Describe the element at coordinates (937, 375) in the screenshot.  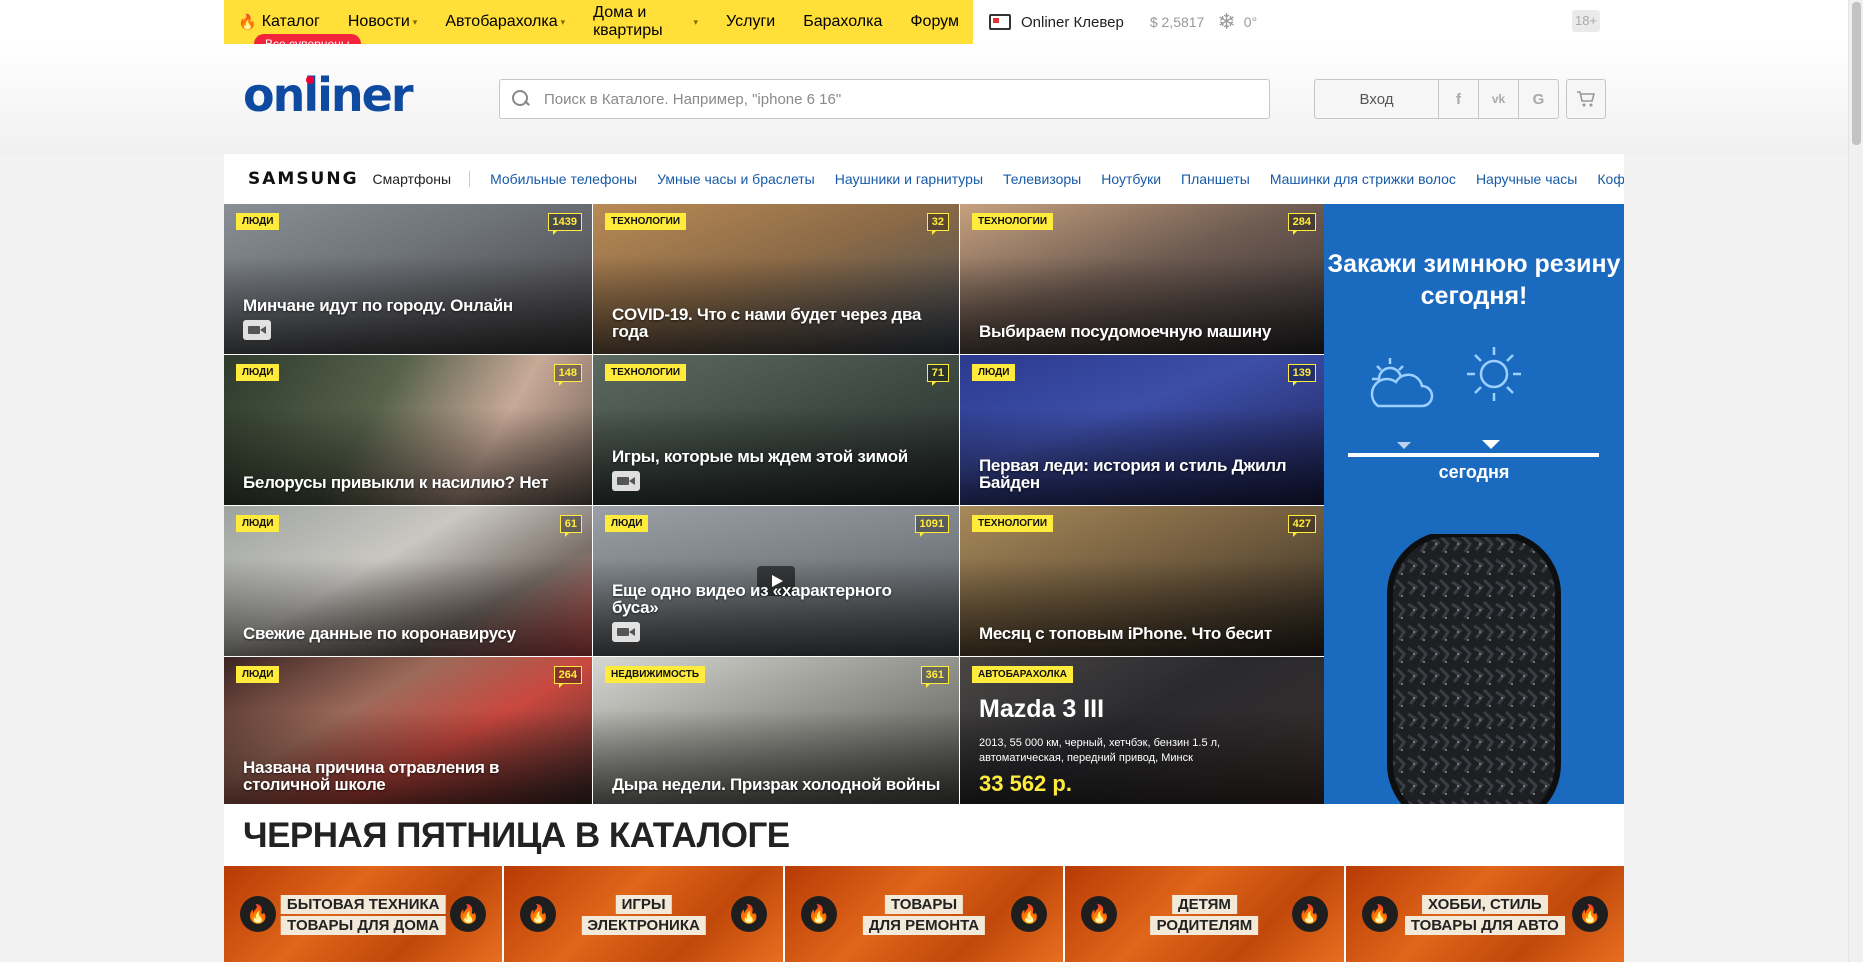
I see `comments-count: 71` at that location.